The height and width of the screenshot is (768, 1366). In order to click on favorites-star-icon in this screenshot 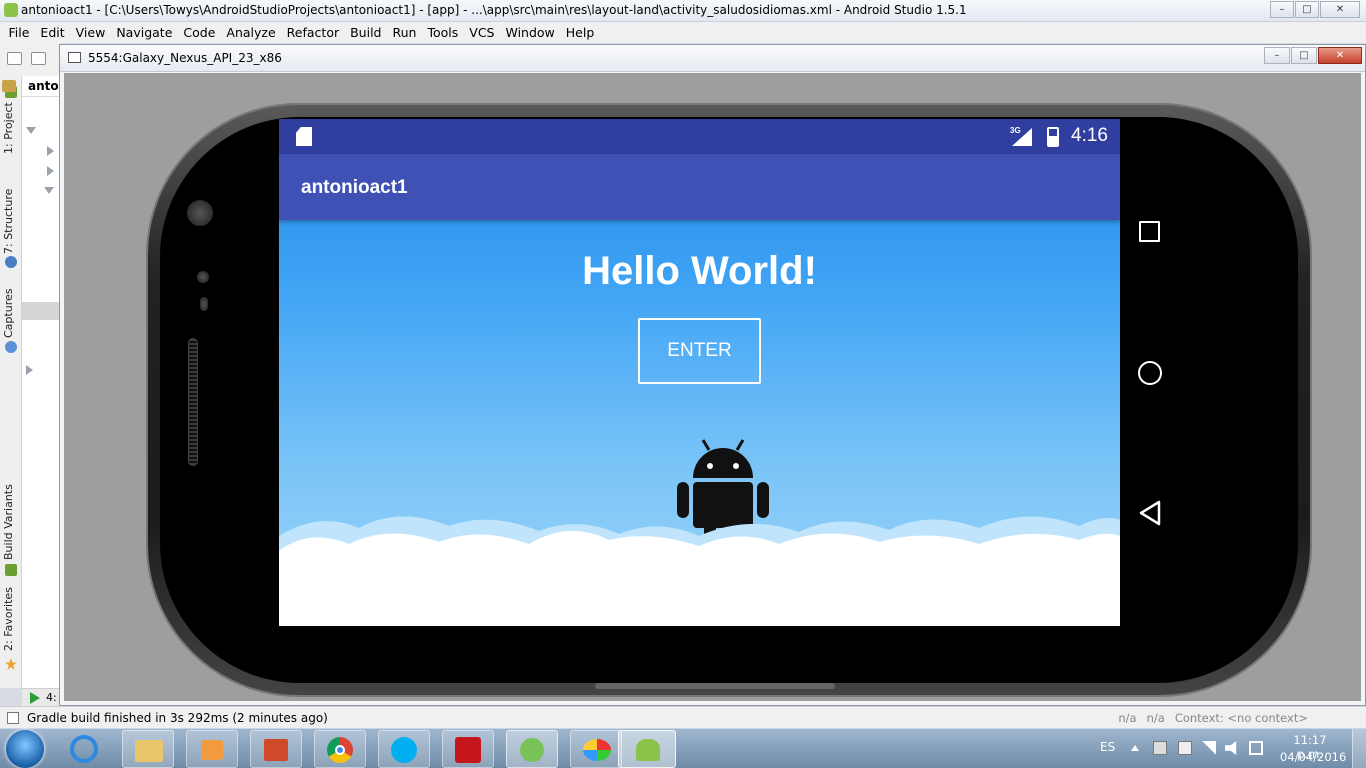, I will do `click(11, 664)`.